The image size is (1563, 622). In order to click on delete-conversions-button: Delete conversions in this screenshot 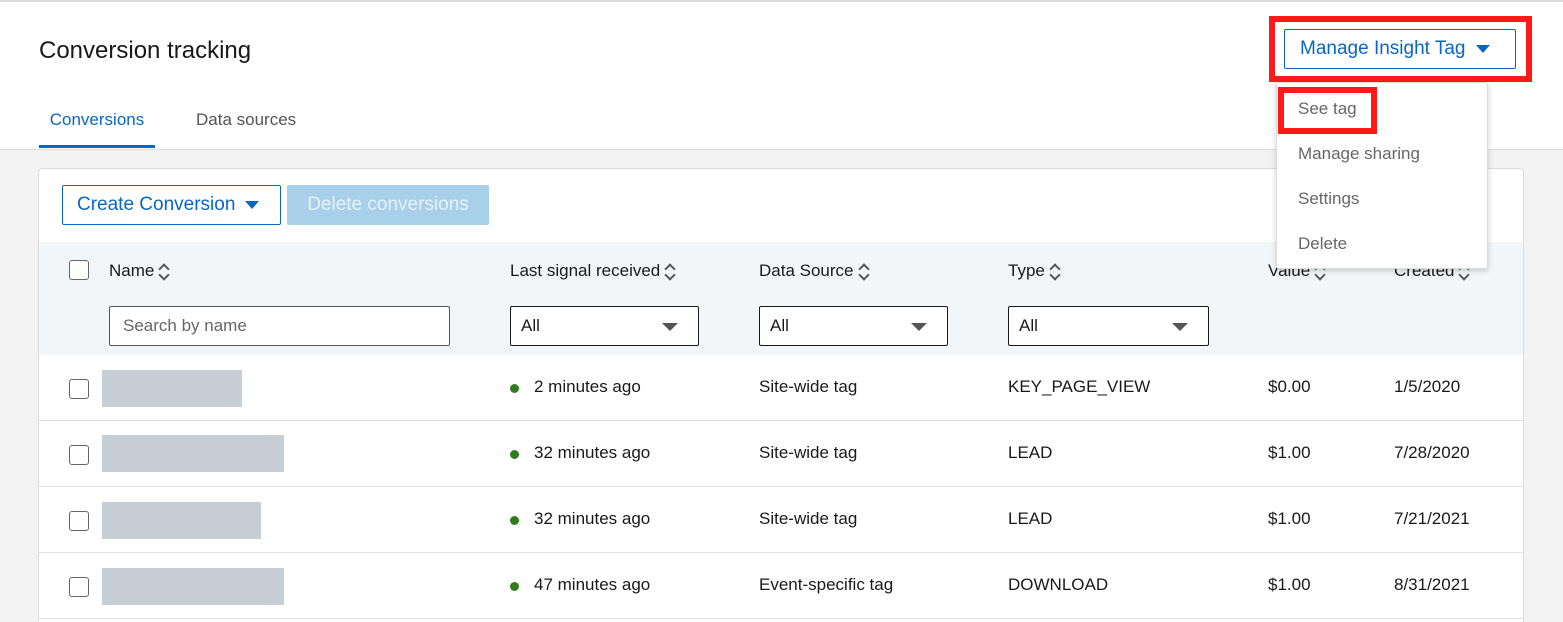, I will do `click(388, 205)`.